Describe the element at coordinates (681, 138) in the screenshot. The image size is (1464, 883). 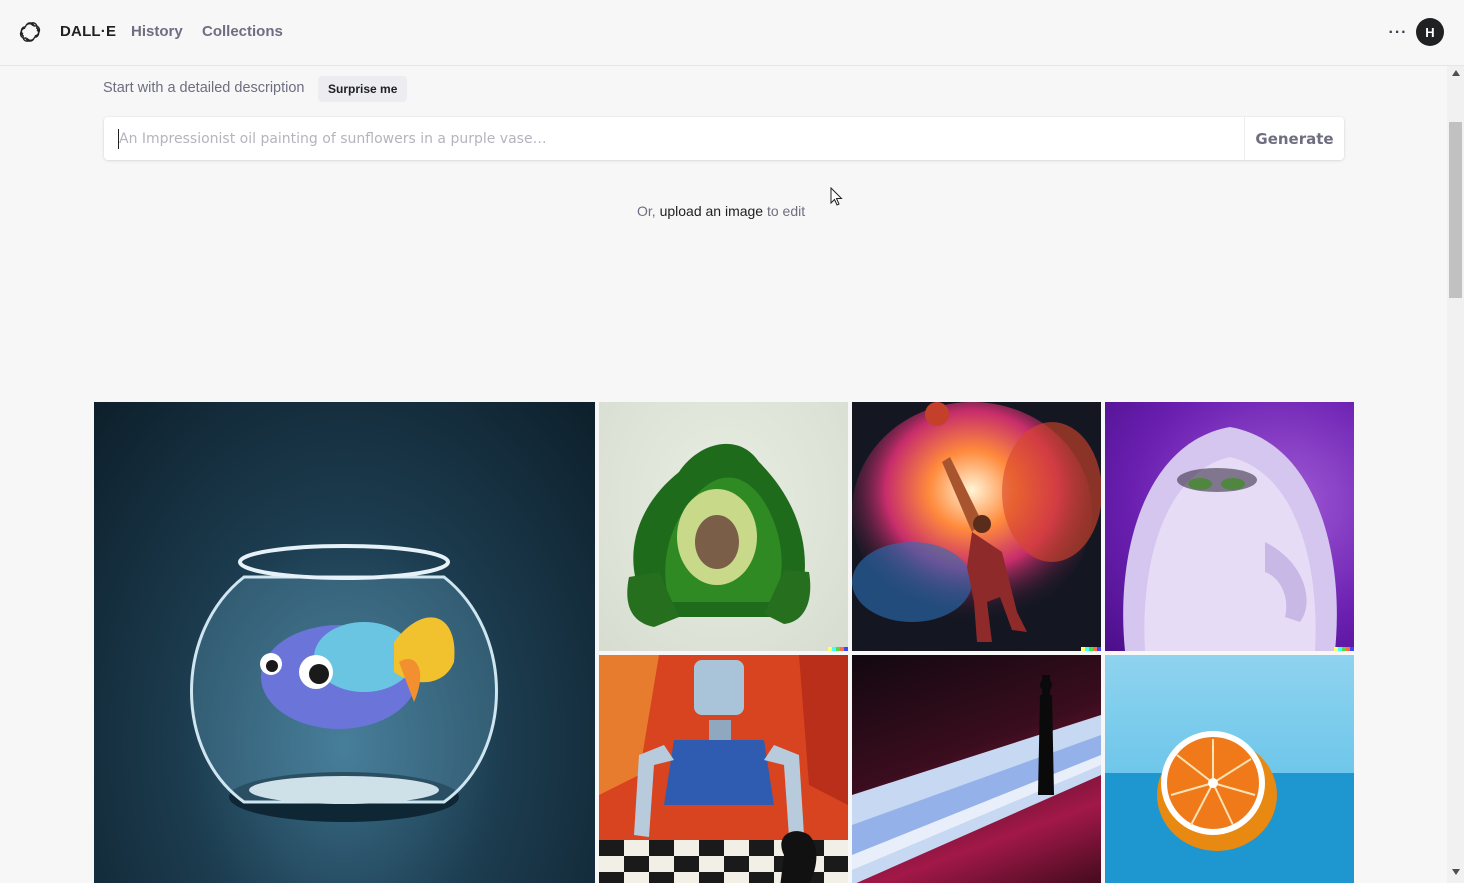
I see `prompt-input` at that location.